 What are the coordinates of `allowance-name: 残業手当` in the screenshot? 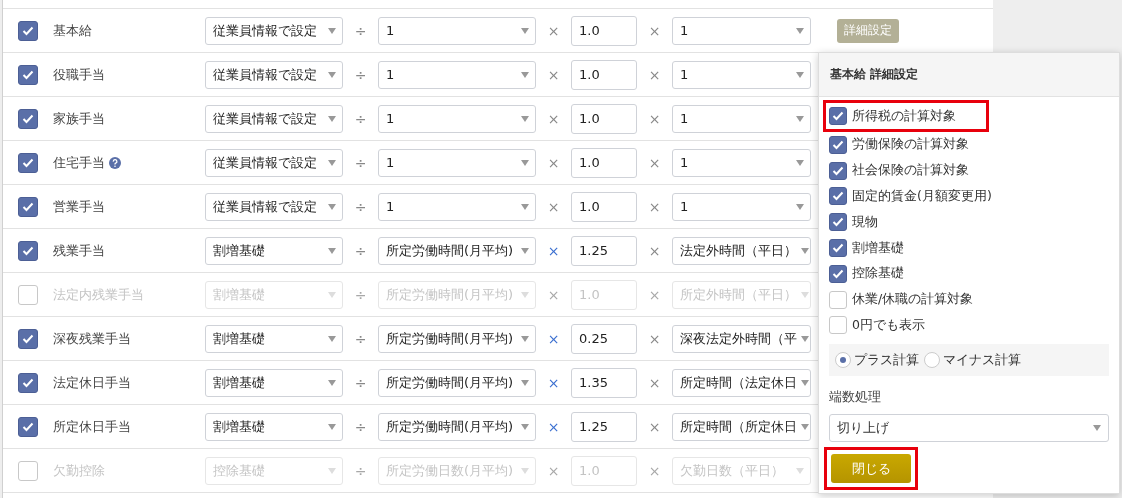 It's located at (79, 250).